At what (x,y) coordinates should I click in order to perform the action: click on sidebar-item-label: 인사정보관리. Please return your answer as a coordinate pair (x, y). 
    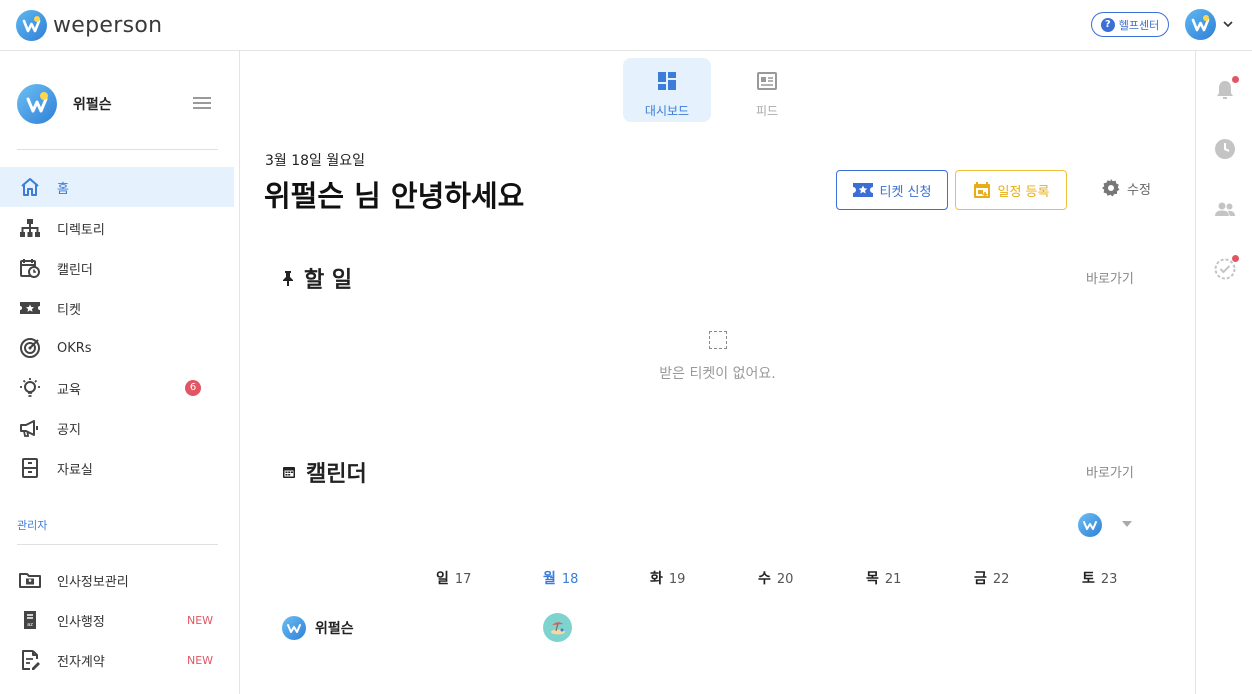
    Looking at the image, I should click on (93, 582).